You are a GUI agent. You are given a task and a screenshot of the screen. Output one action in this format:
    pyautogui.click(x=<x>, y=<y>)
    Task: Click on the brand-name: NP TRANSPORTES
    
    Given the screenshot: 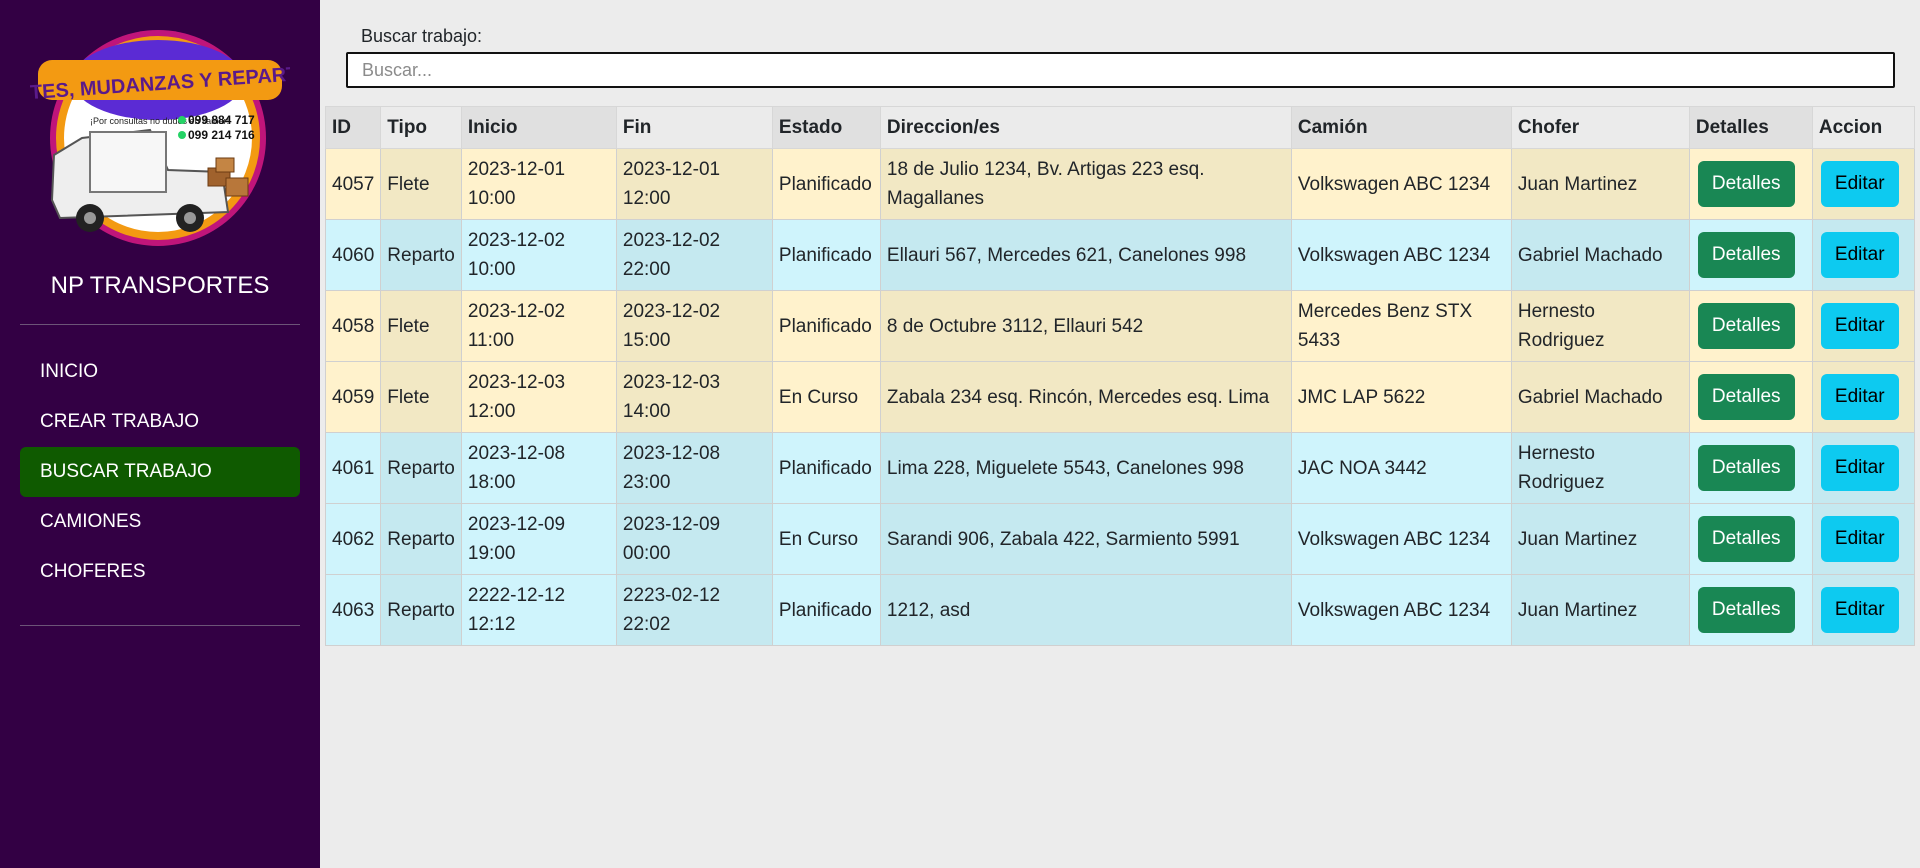 What is the action you would take?
    pyautogui.click(x=160, y=297)
    